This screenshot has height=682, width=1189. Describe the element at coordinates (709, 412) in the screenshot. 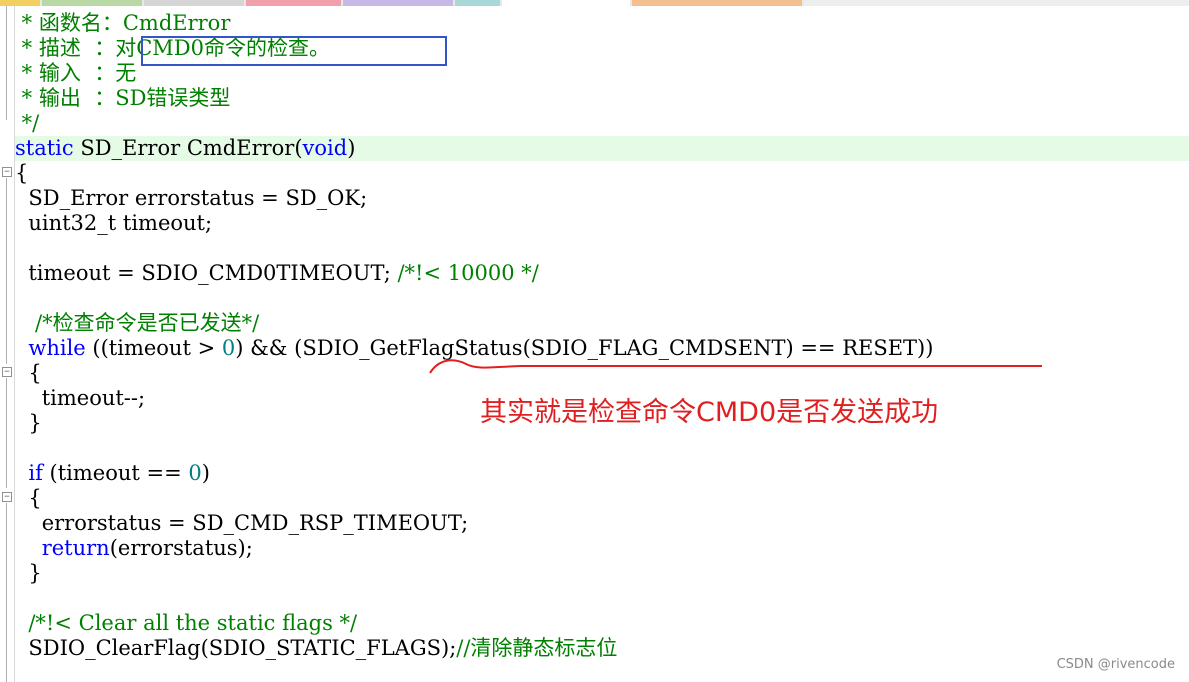

I see `annotation-text: 其实就是检查命令CMD0是否发送成功` at that location.